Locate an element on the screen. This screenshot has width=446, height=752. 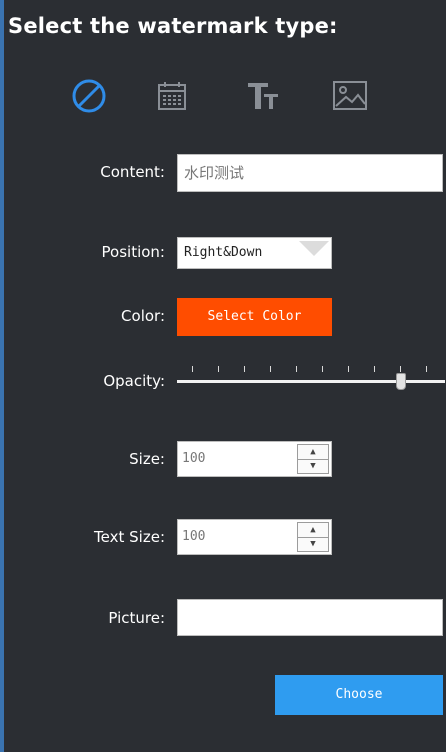
none-type-button is located at coordinates (89, 96).